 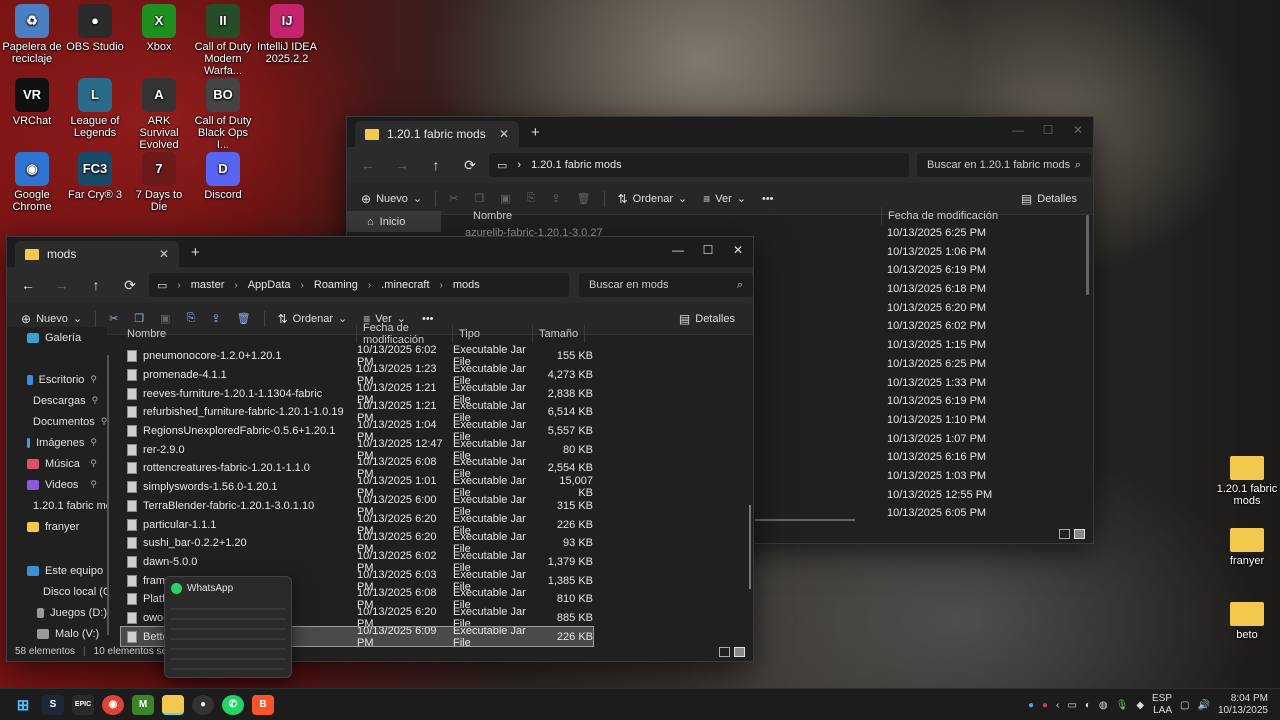 What do you see at coordinates (768, 199) in the screenshot?
I see `more-options-icon: •••` at bounding box center [768, 199].